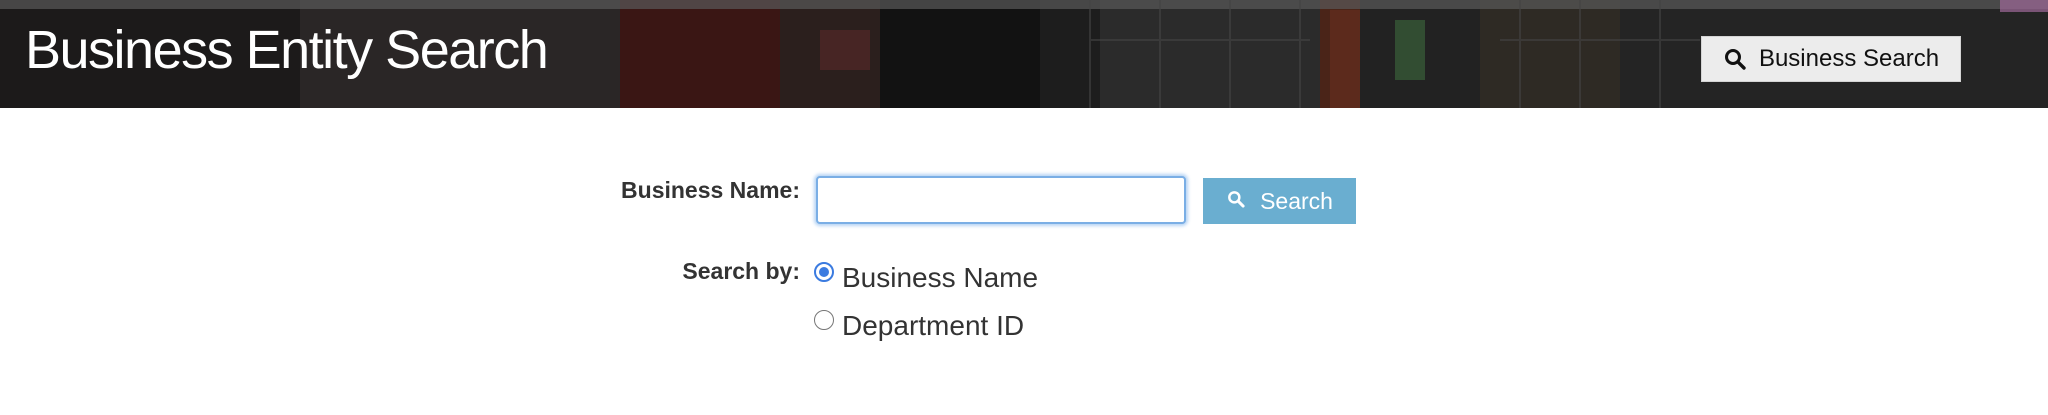 The image size is (2048, 415). I want to click on search-button: Search, so click(1279, 201).